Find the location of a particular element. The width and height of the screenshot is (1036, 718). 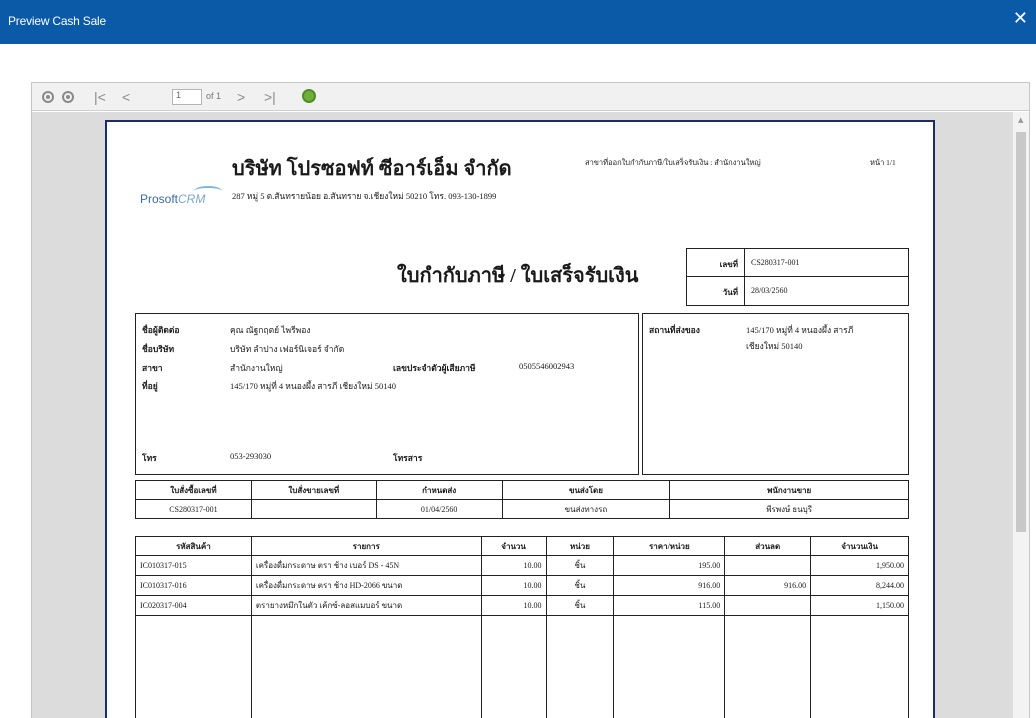

item-amount: 1,950.00 is located at coordinates (859, 565).